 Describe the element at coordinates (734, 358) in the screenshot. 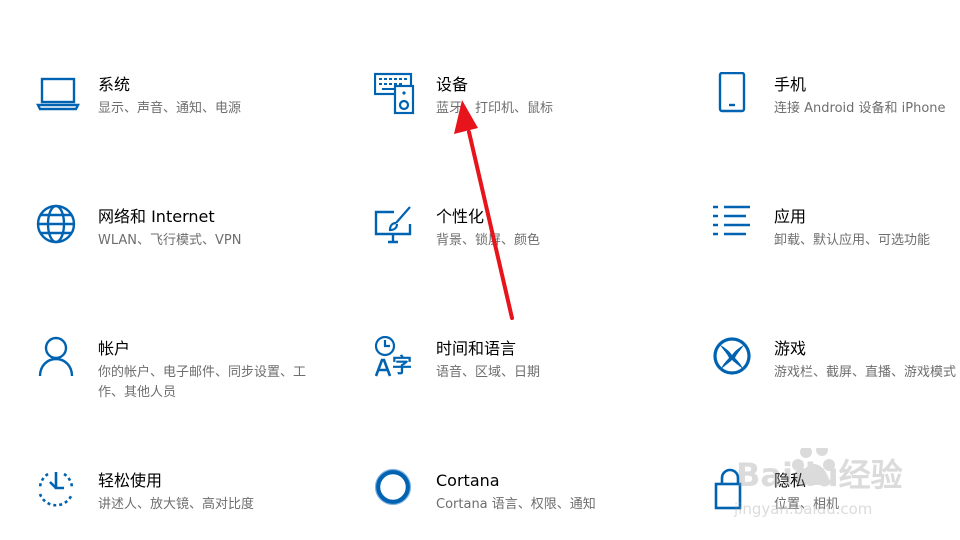

I see `xbox-icon` at that location.